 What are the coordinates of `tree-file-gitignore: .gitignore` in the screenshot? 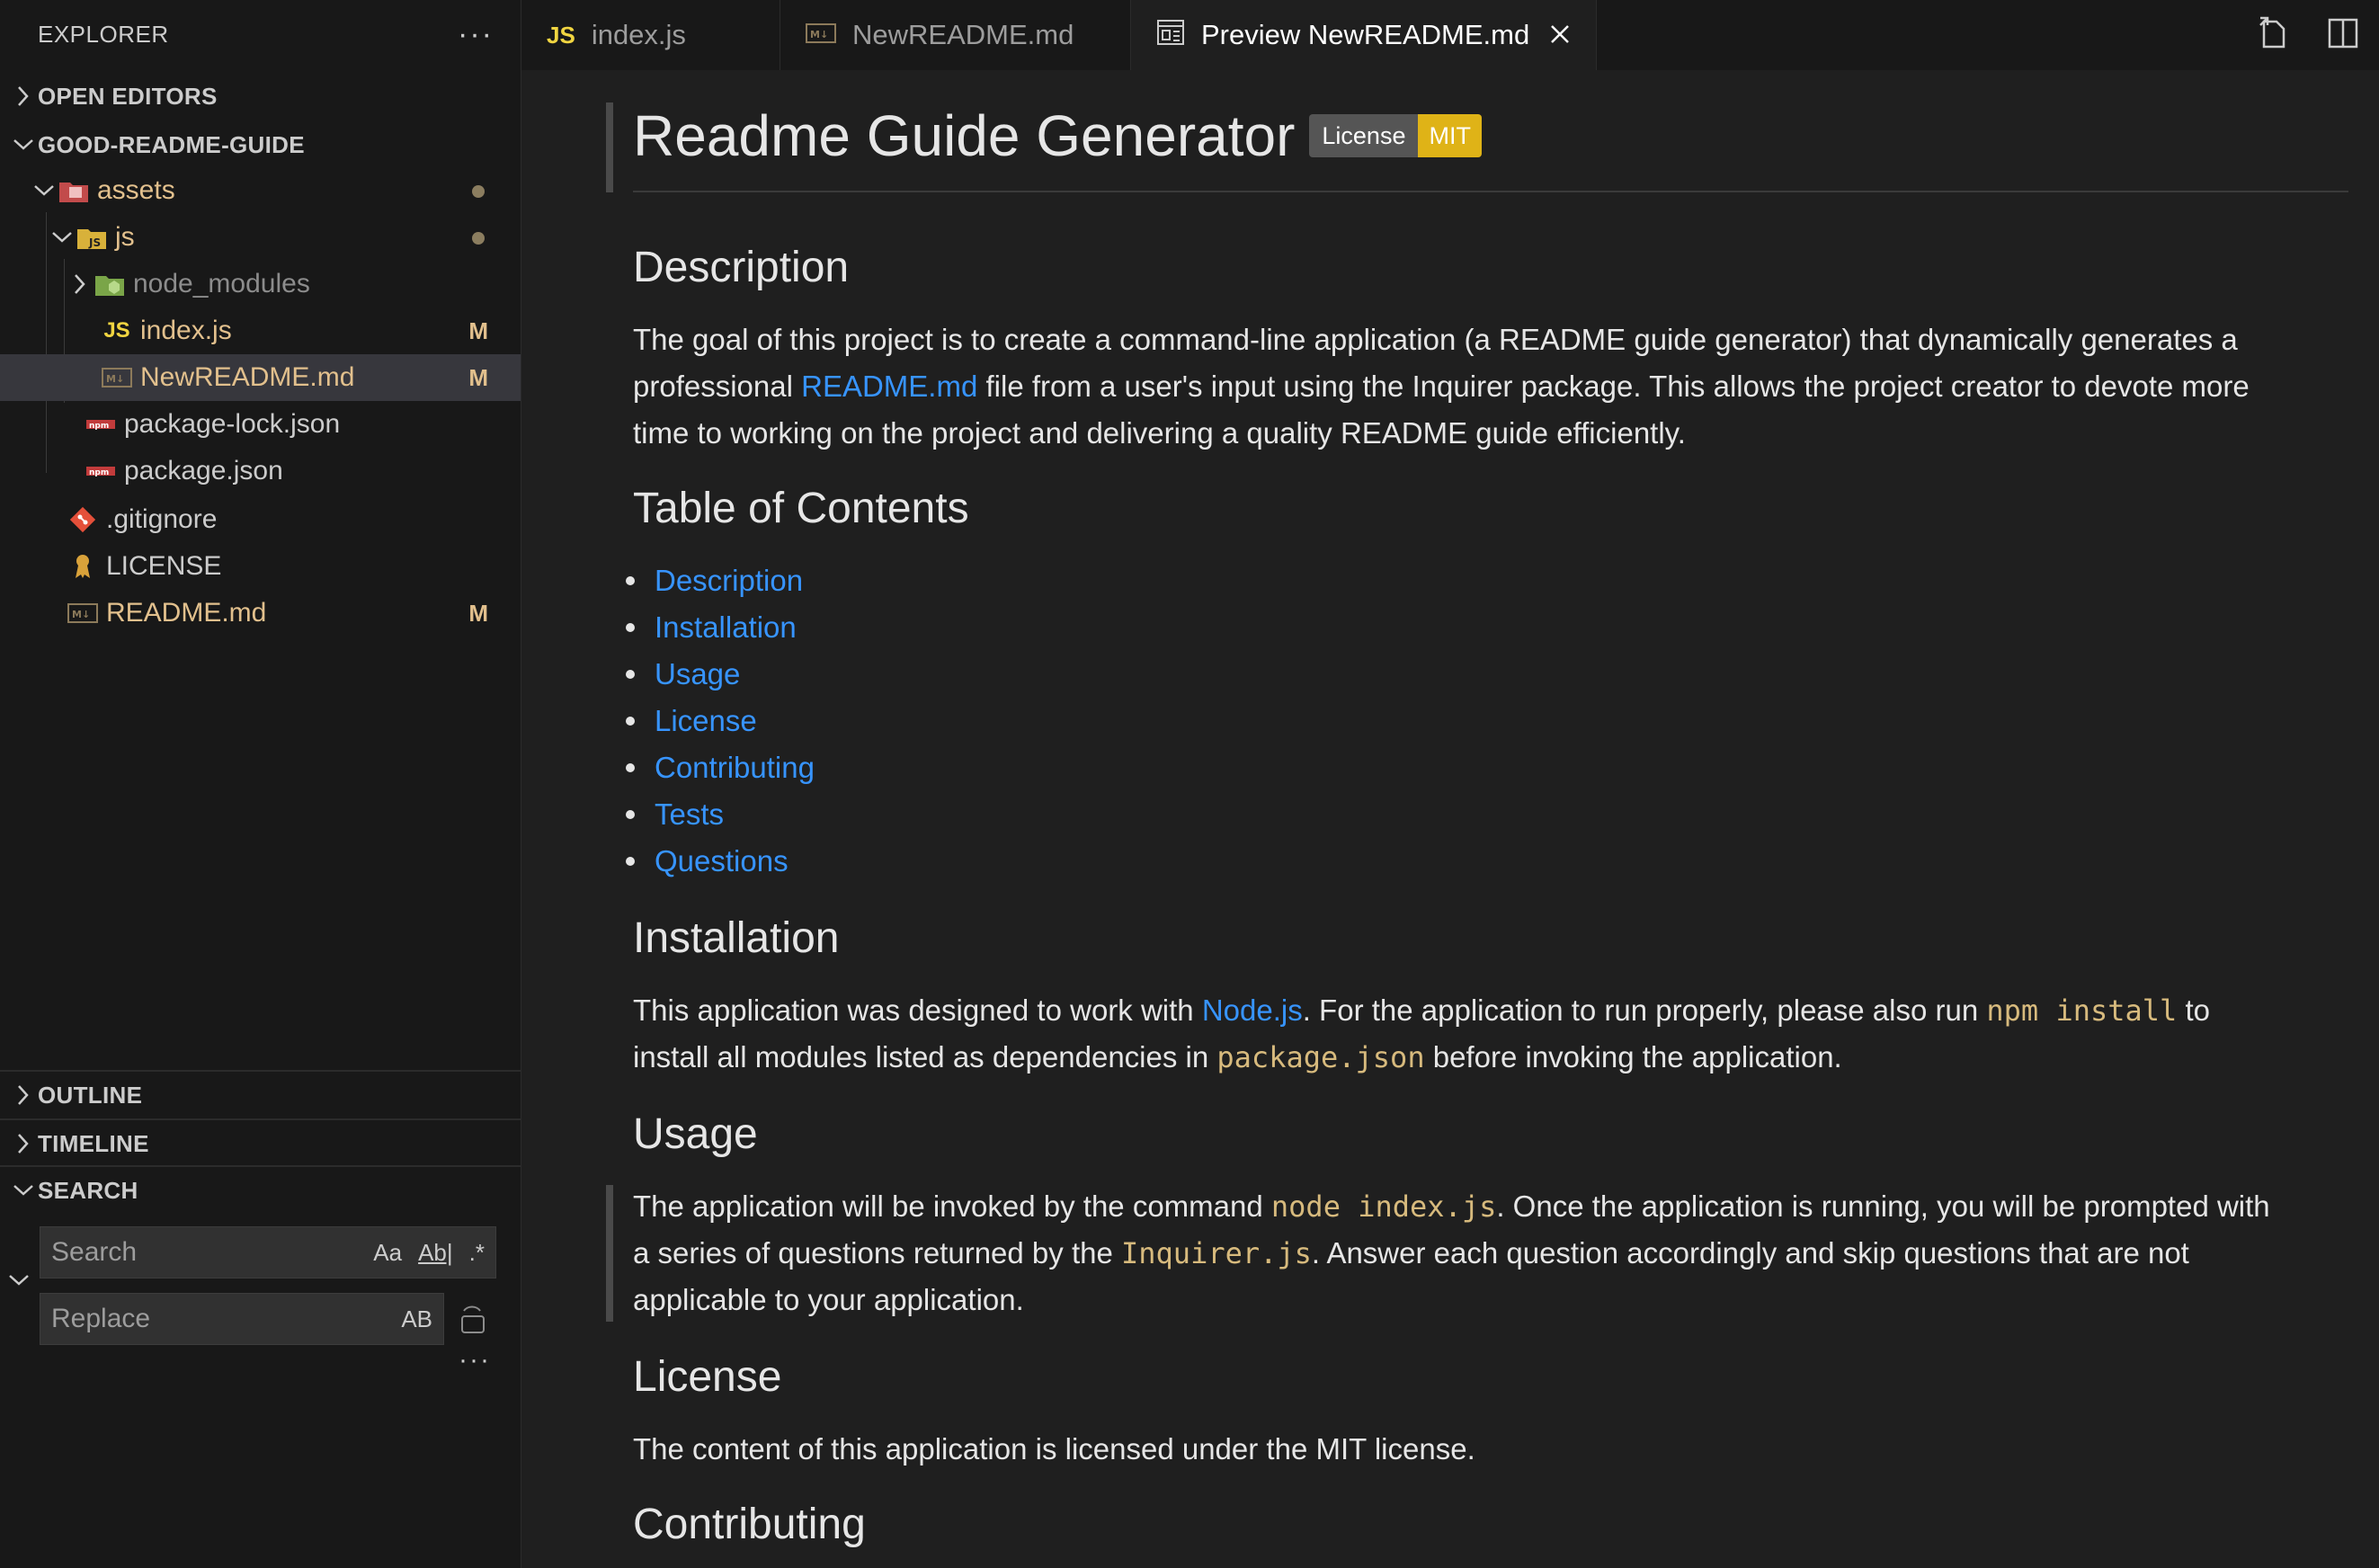 It's located at (260, 519).